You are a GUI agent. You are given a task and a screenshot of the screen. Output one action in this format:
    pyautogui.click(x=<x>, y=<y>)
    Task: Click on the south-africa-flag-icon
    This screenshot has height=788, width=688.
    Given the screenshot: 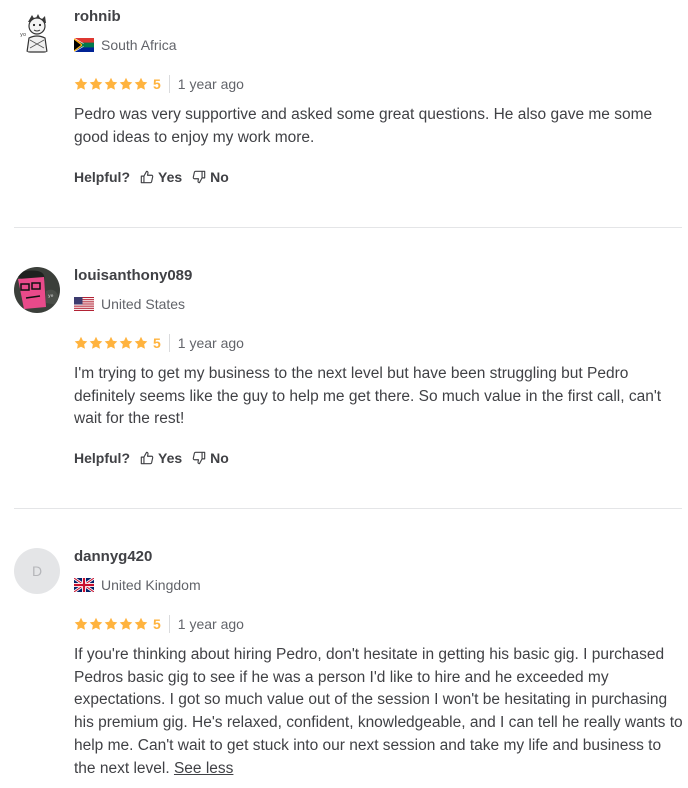 What is the action you would take?
    pyautogui.click(x=84, y=45)
    